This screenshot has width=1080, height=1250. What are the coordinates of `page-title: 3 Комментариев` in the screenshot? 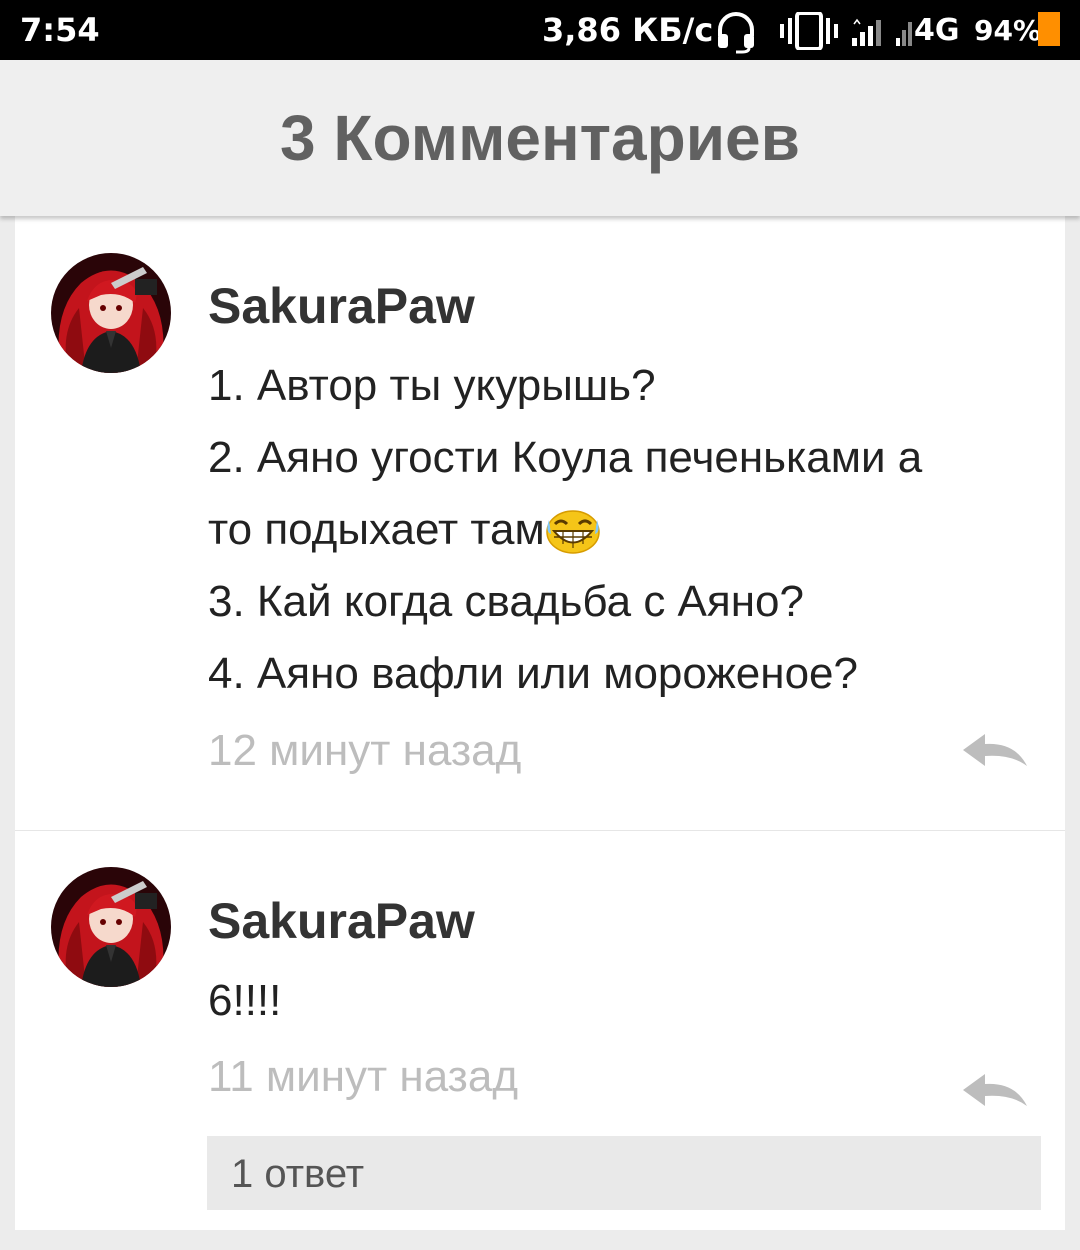 It's located at (540, 138).